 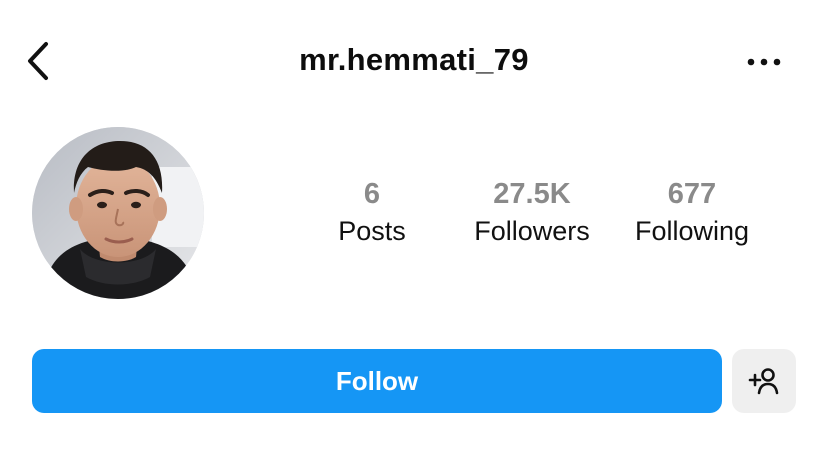 I want to click on more-options-button, so click(x=764, y=62).